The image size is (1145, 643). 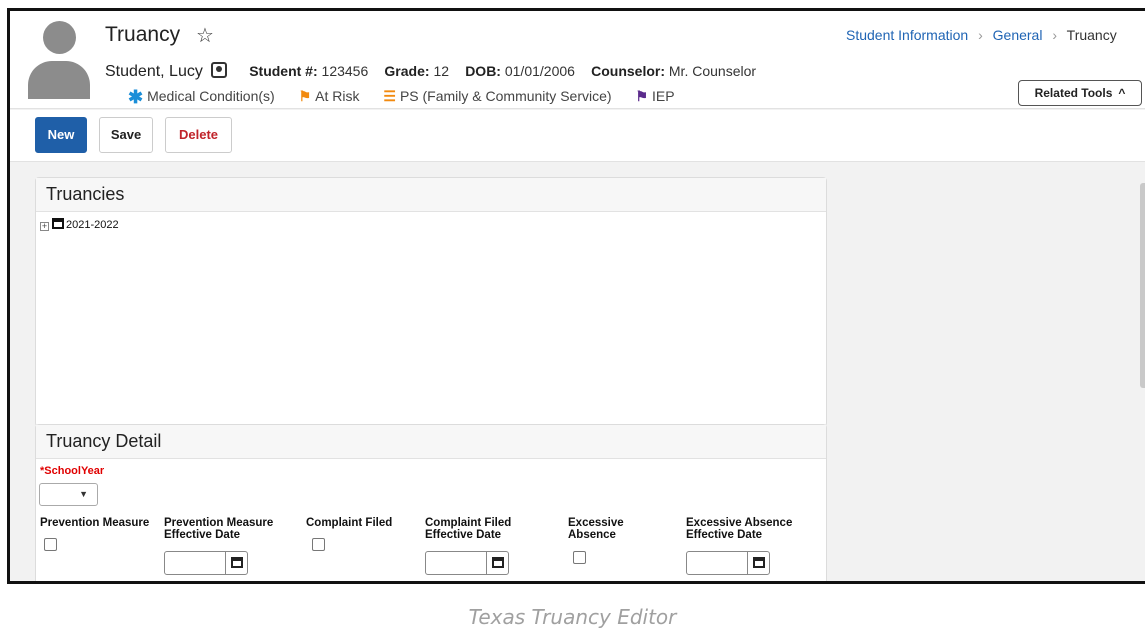 I want to click on complaint-filed-date-label: Complaint Filed Effective Date, so click(x=468, y=529).